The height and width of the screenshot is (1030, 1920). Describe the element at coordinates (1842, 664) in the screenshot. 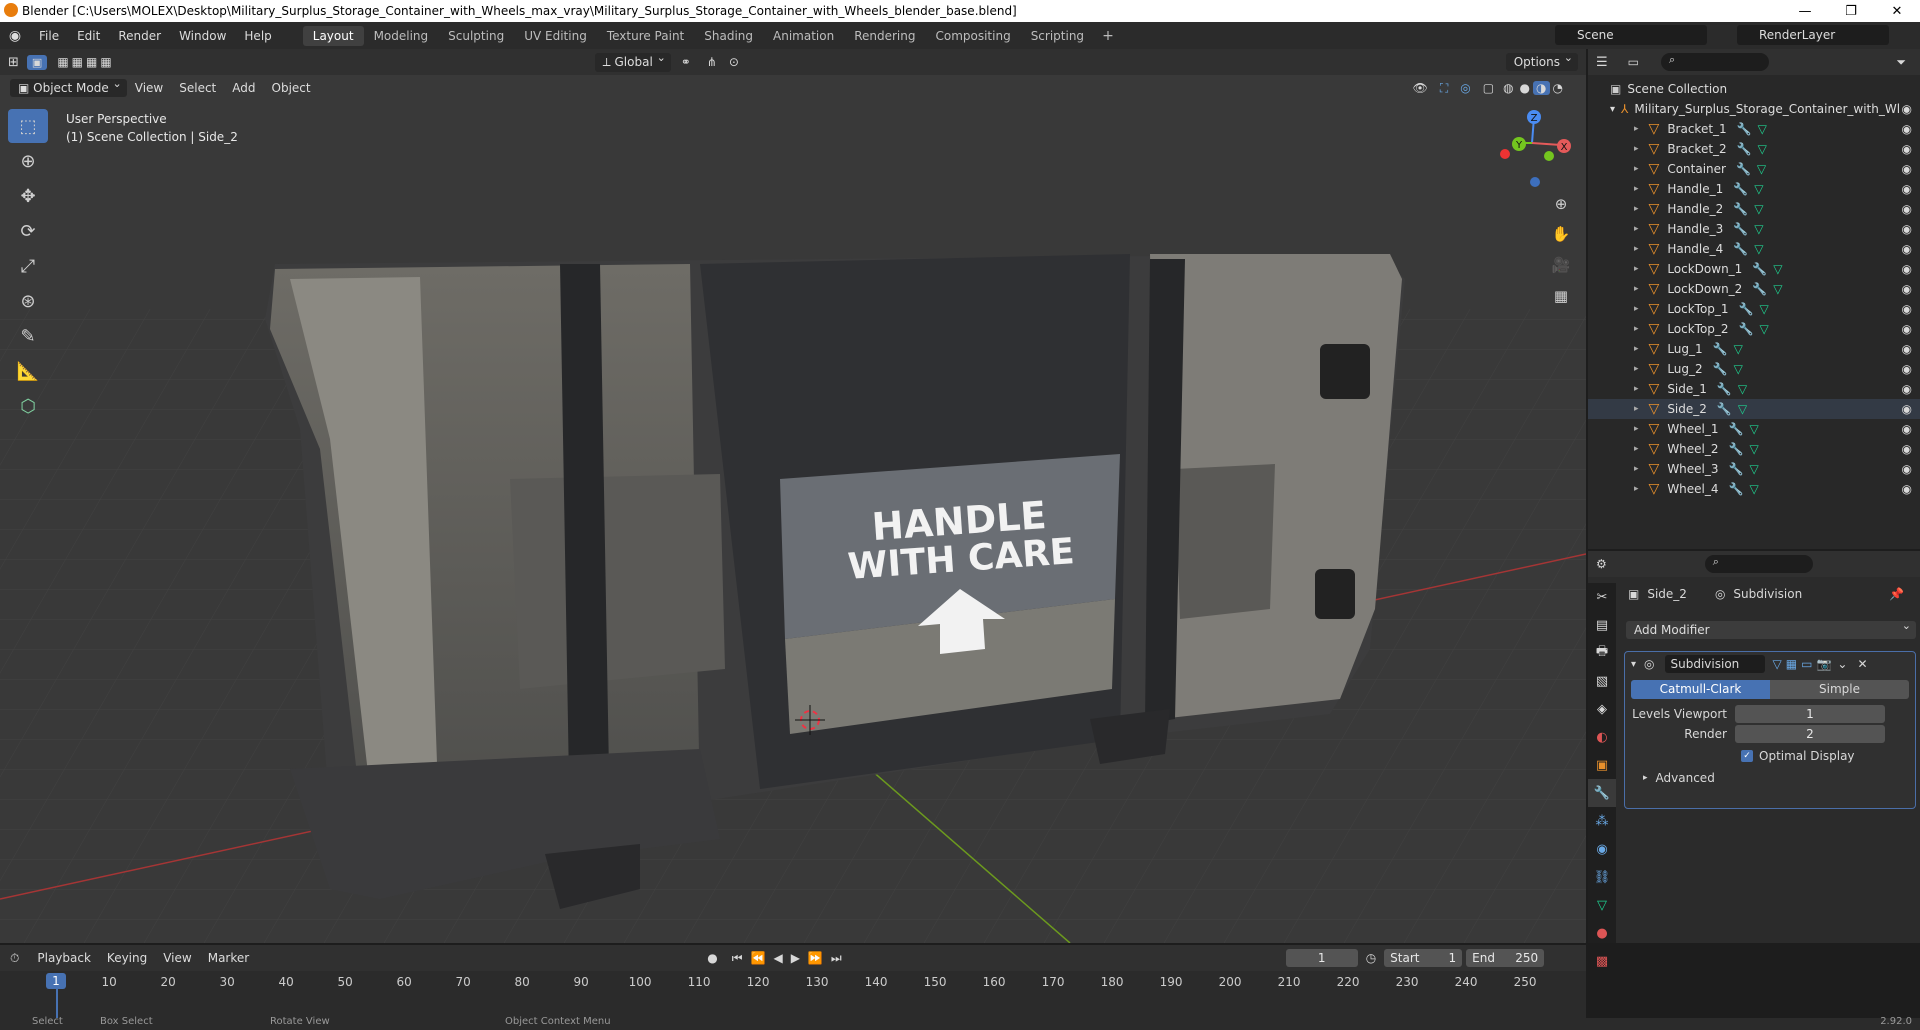

I see `dropdown-arrow-icon: ⌄` at that location.